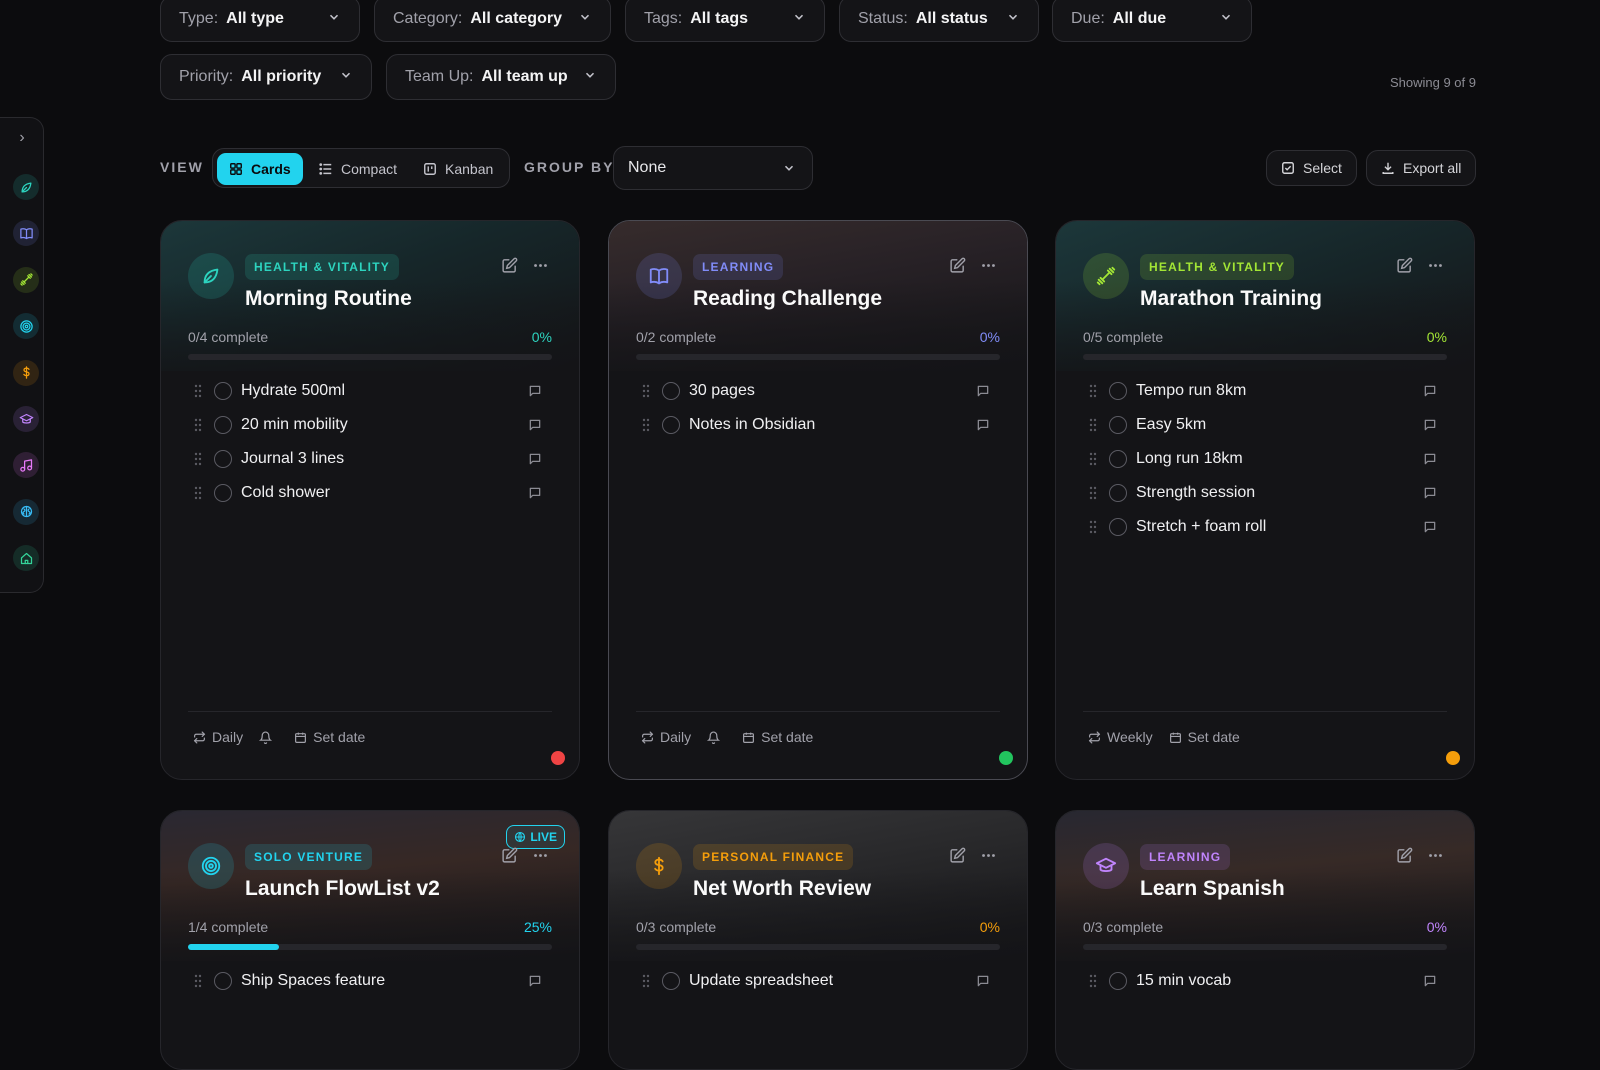  What do you see at coordinates (832, 981) in the screenshot?
I see `task-label: Update spreadsheet` at bounding box center [832, 981].